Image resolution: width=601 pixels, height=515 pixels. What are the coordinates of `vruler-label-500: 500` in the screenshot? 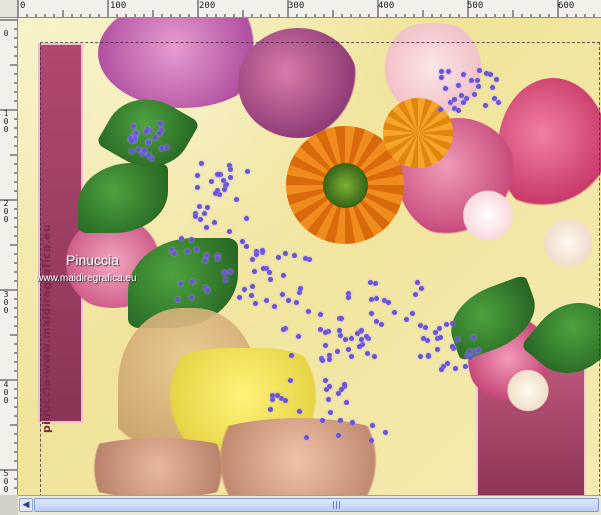 It's located at (6, 482).